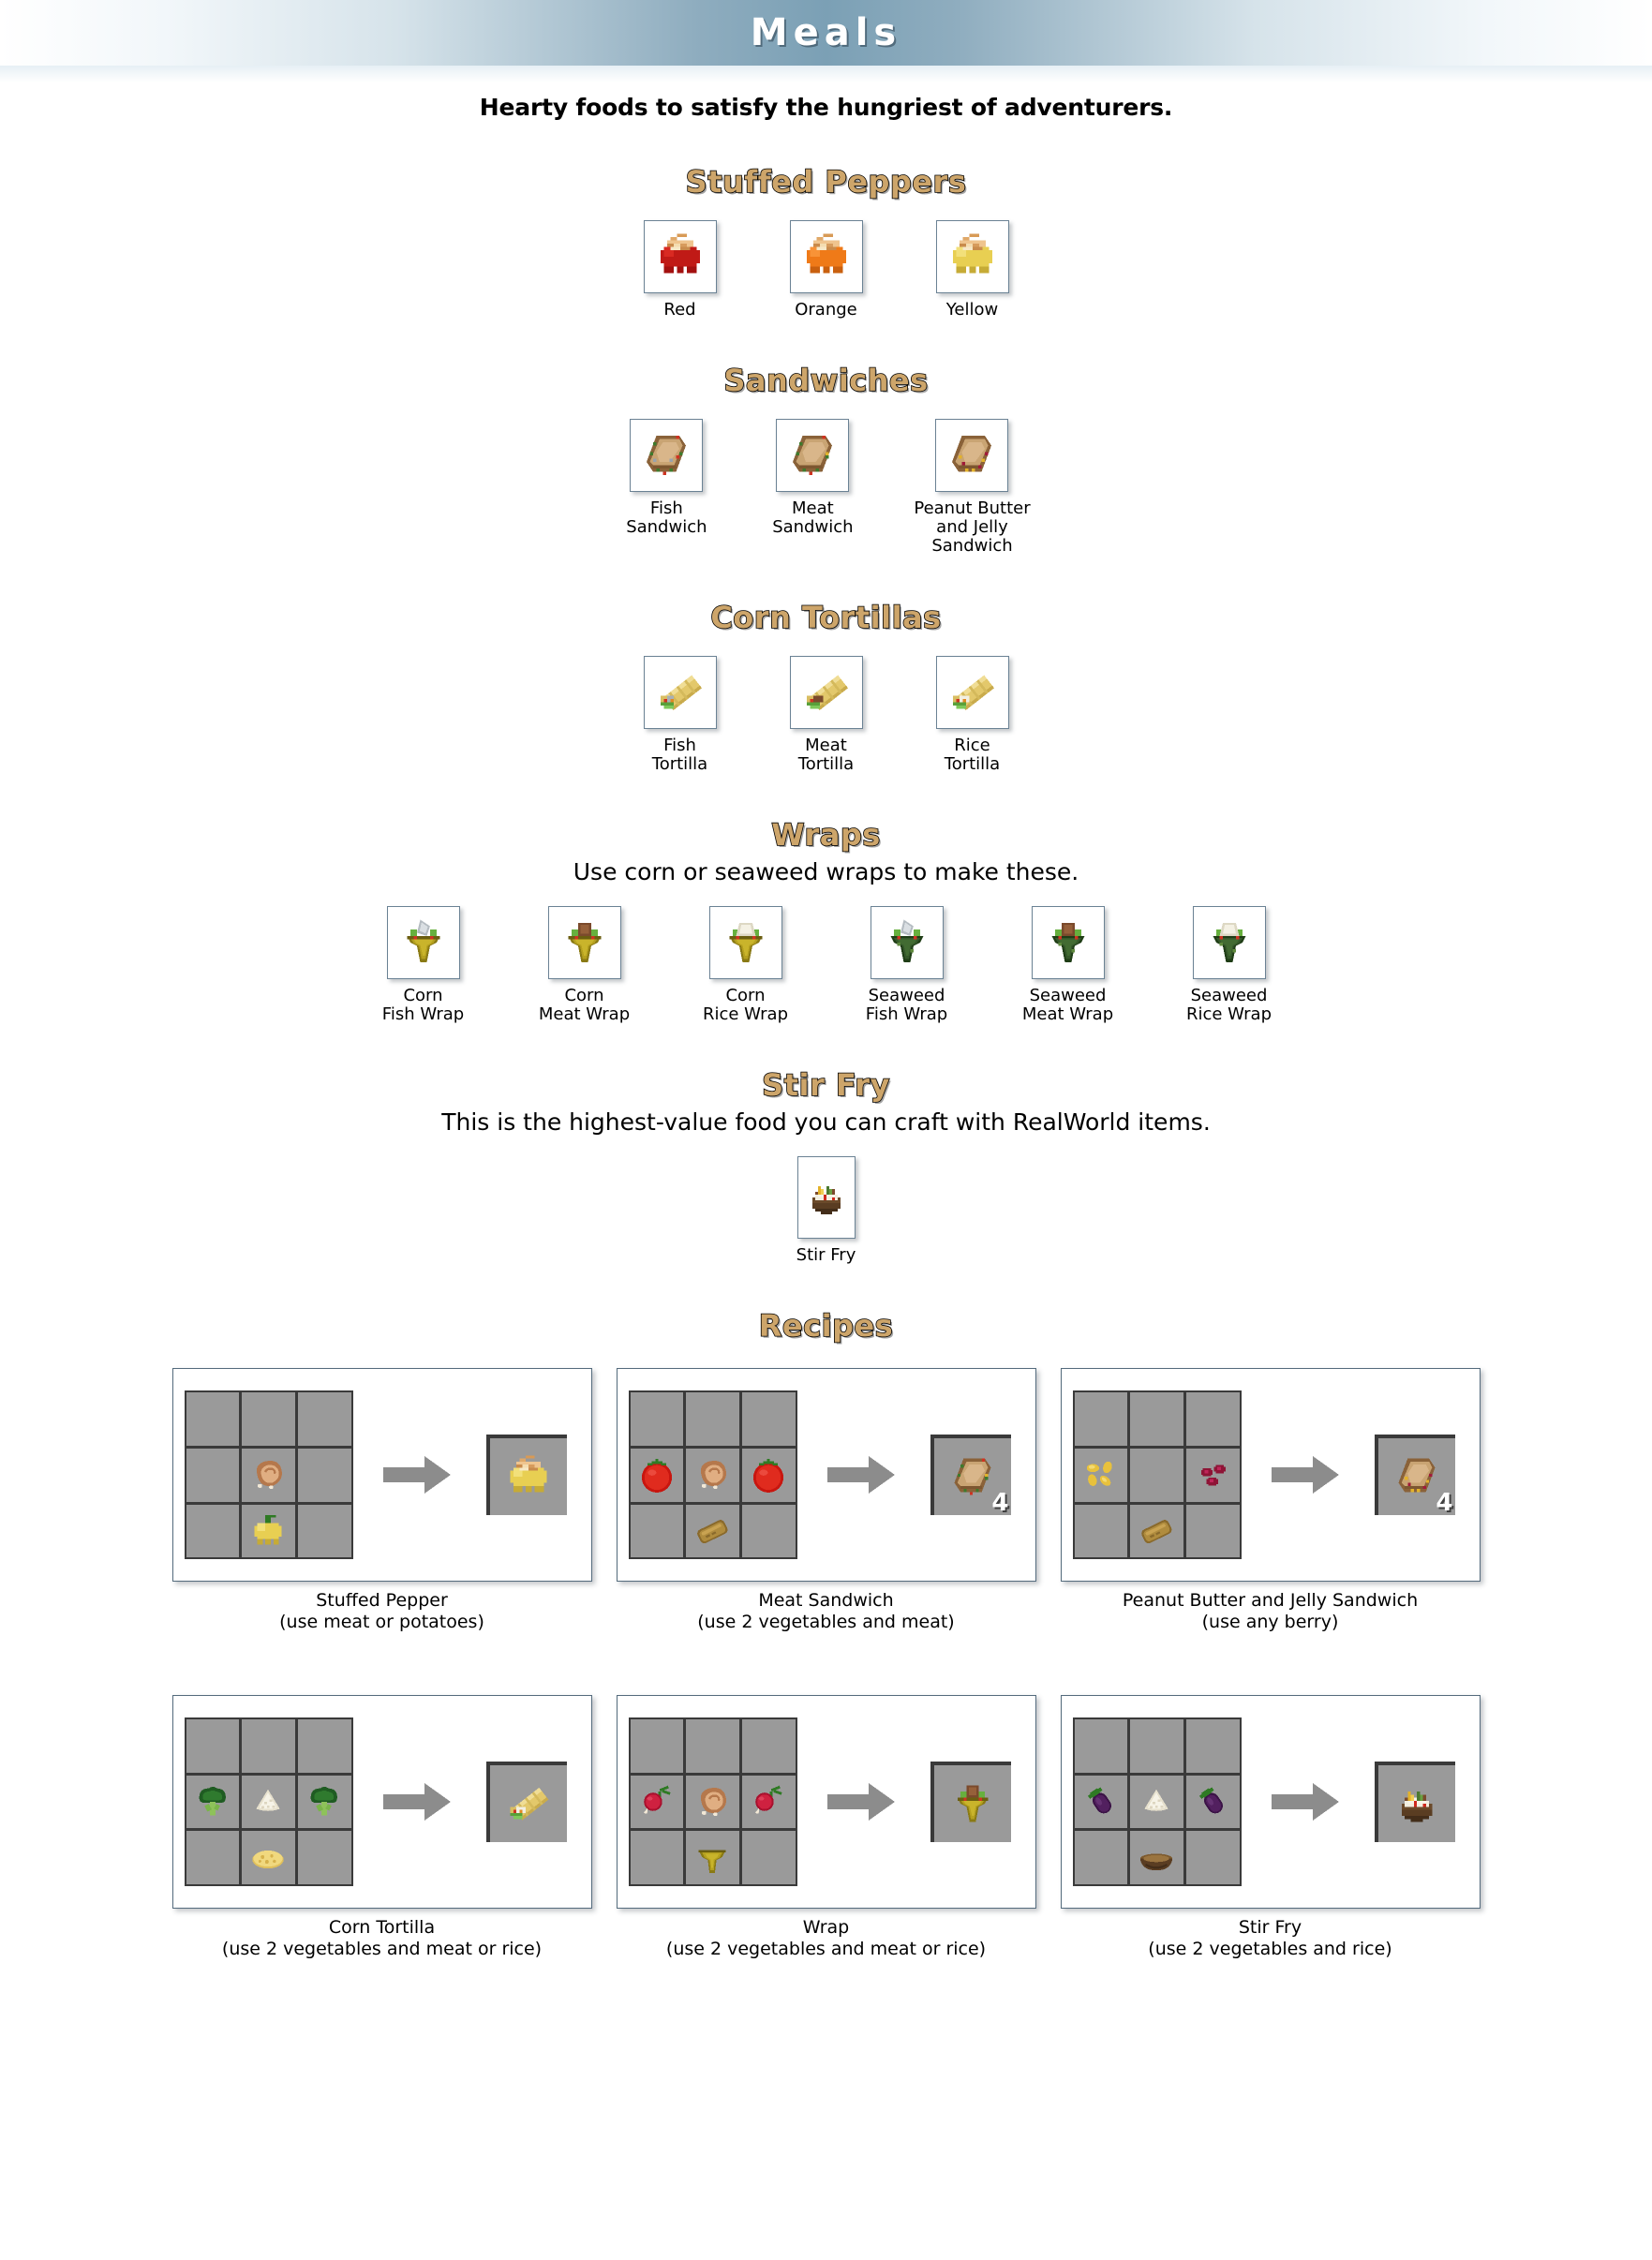 The width and height of the screenshot is (1652, 2260). What do you see at coordinates (381, 1500) in the screenshot?
I see `recipe-card: Stuffed Pepper (use meat or potatoes)` at bounding box center [381, 1500].